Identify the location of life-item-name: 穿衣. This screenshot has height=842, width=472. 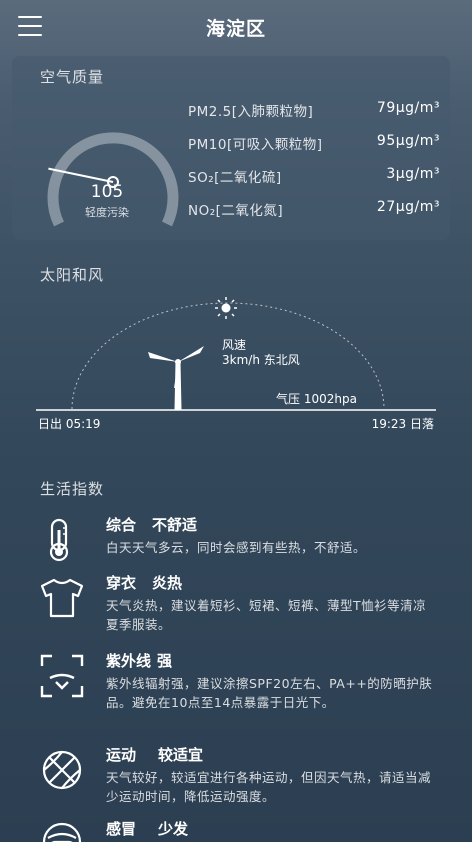
(121, 583).